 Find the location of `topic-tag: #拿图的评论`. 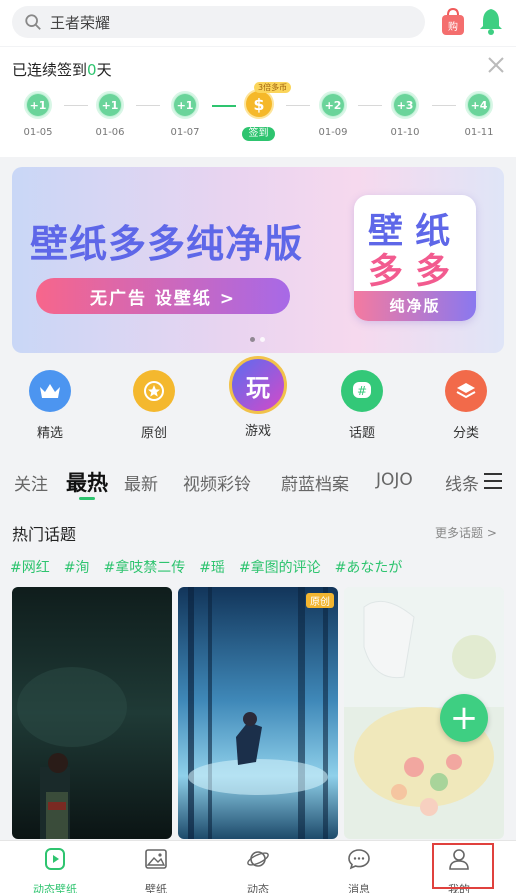

topic-tag: #拿图的评论 is located at coordinates (280, 567).